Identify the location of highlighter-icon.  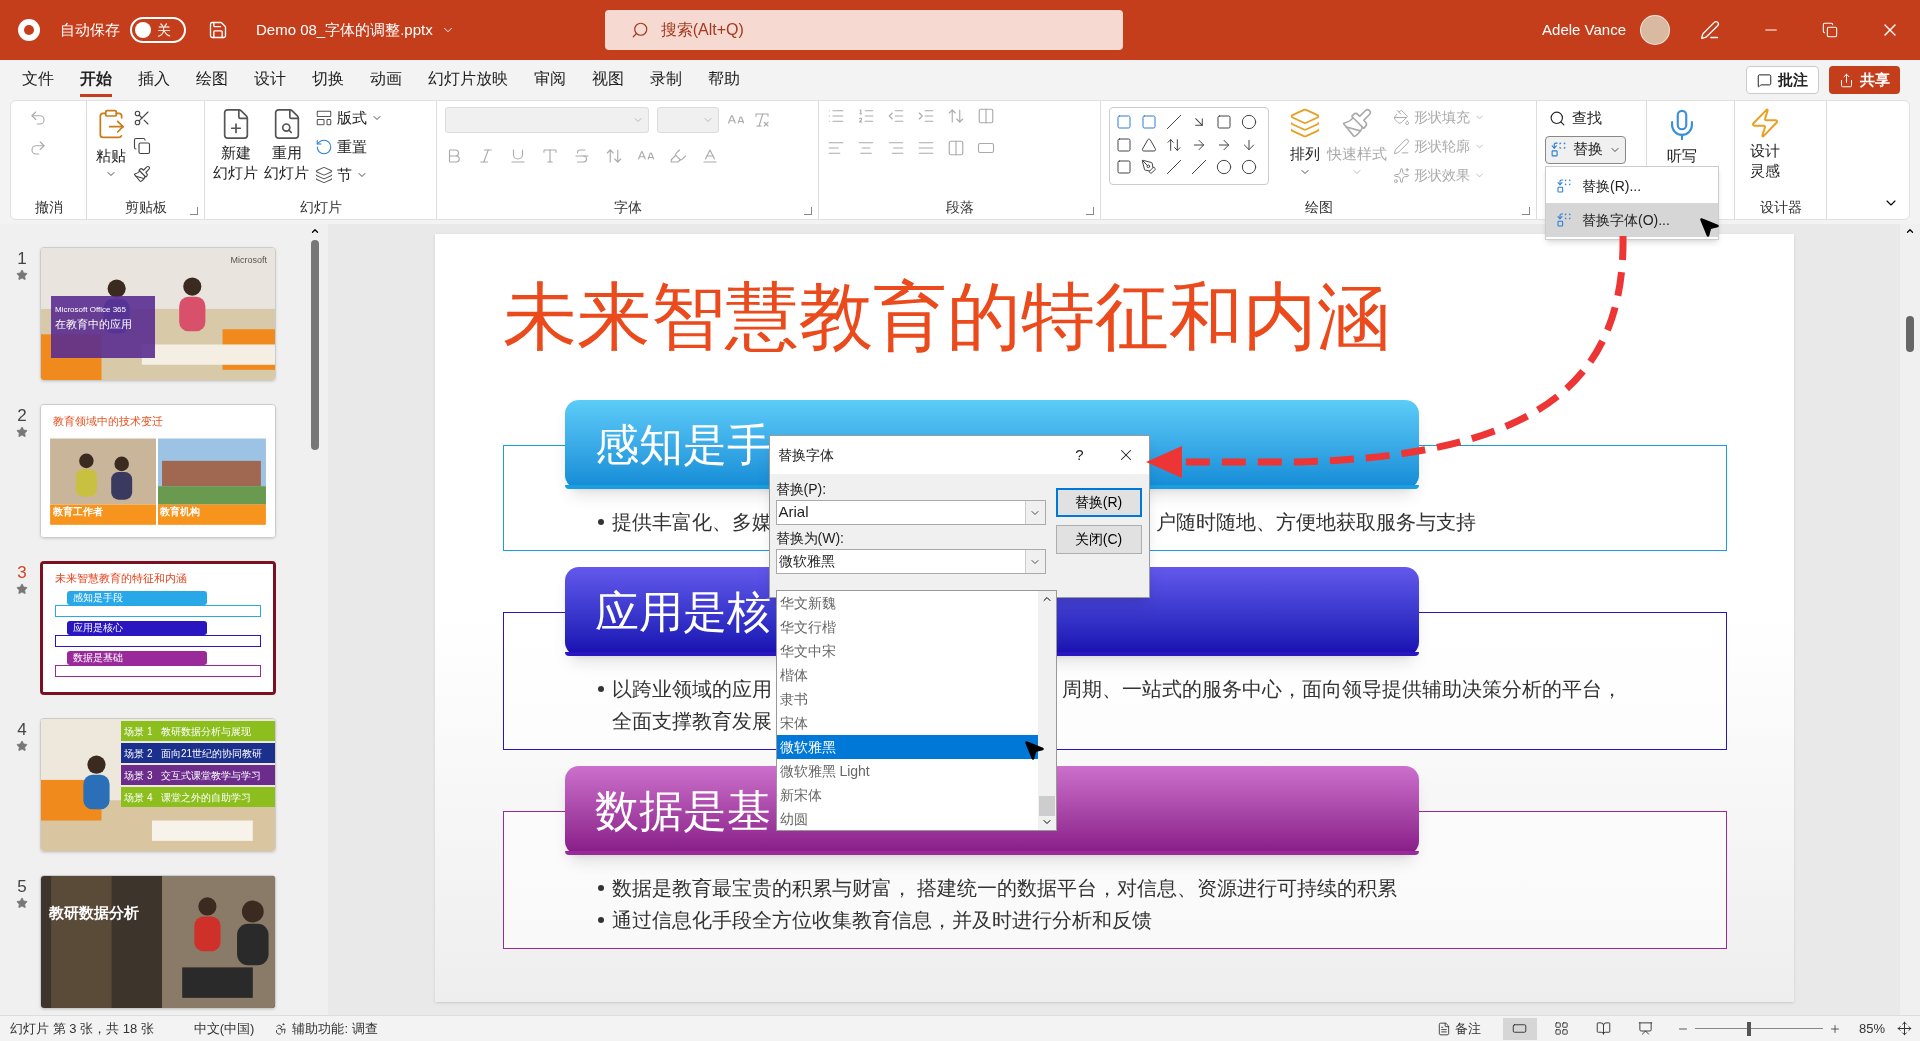
(678, 156).